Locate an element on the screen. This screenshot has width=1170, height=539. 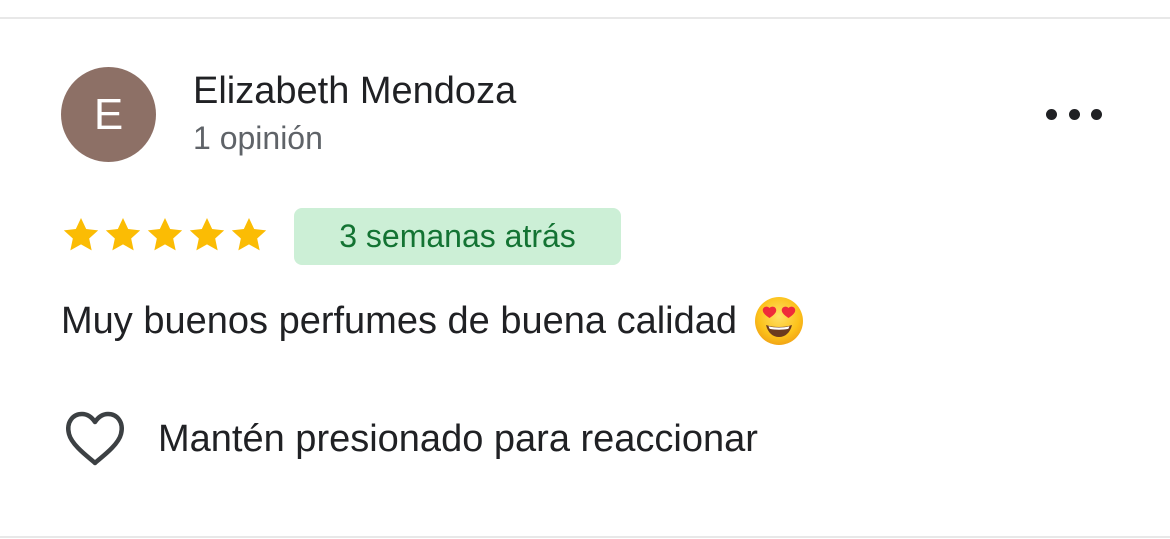
react-label: Mantén presionado para reaccionar is located at coordinates (458, 438).